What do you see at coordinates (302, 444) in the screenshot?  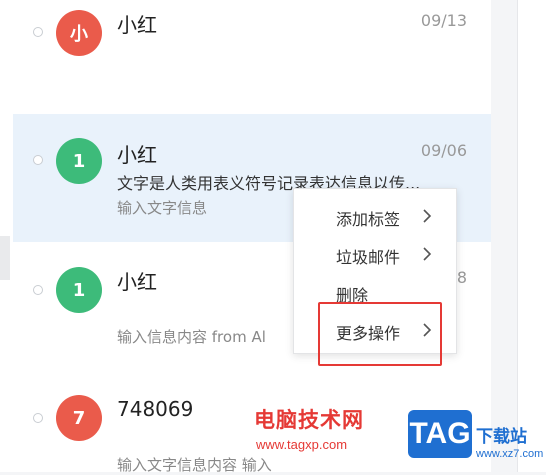 I see `watermark-url: www.tagxp.com` at bounding box center [302, 444].